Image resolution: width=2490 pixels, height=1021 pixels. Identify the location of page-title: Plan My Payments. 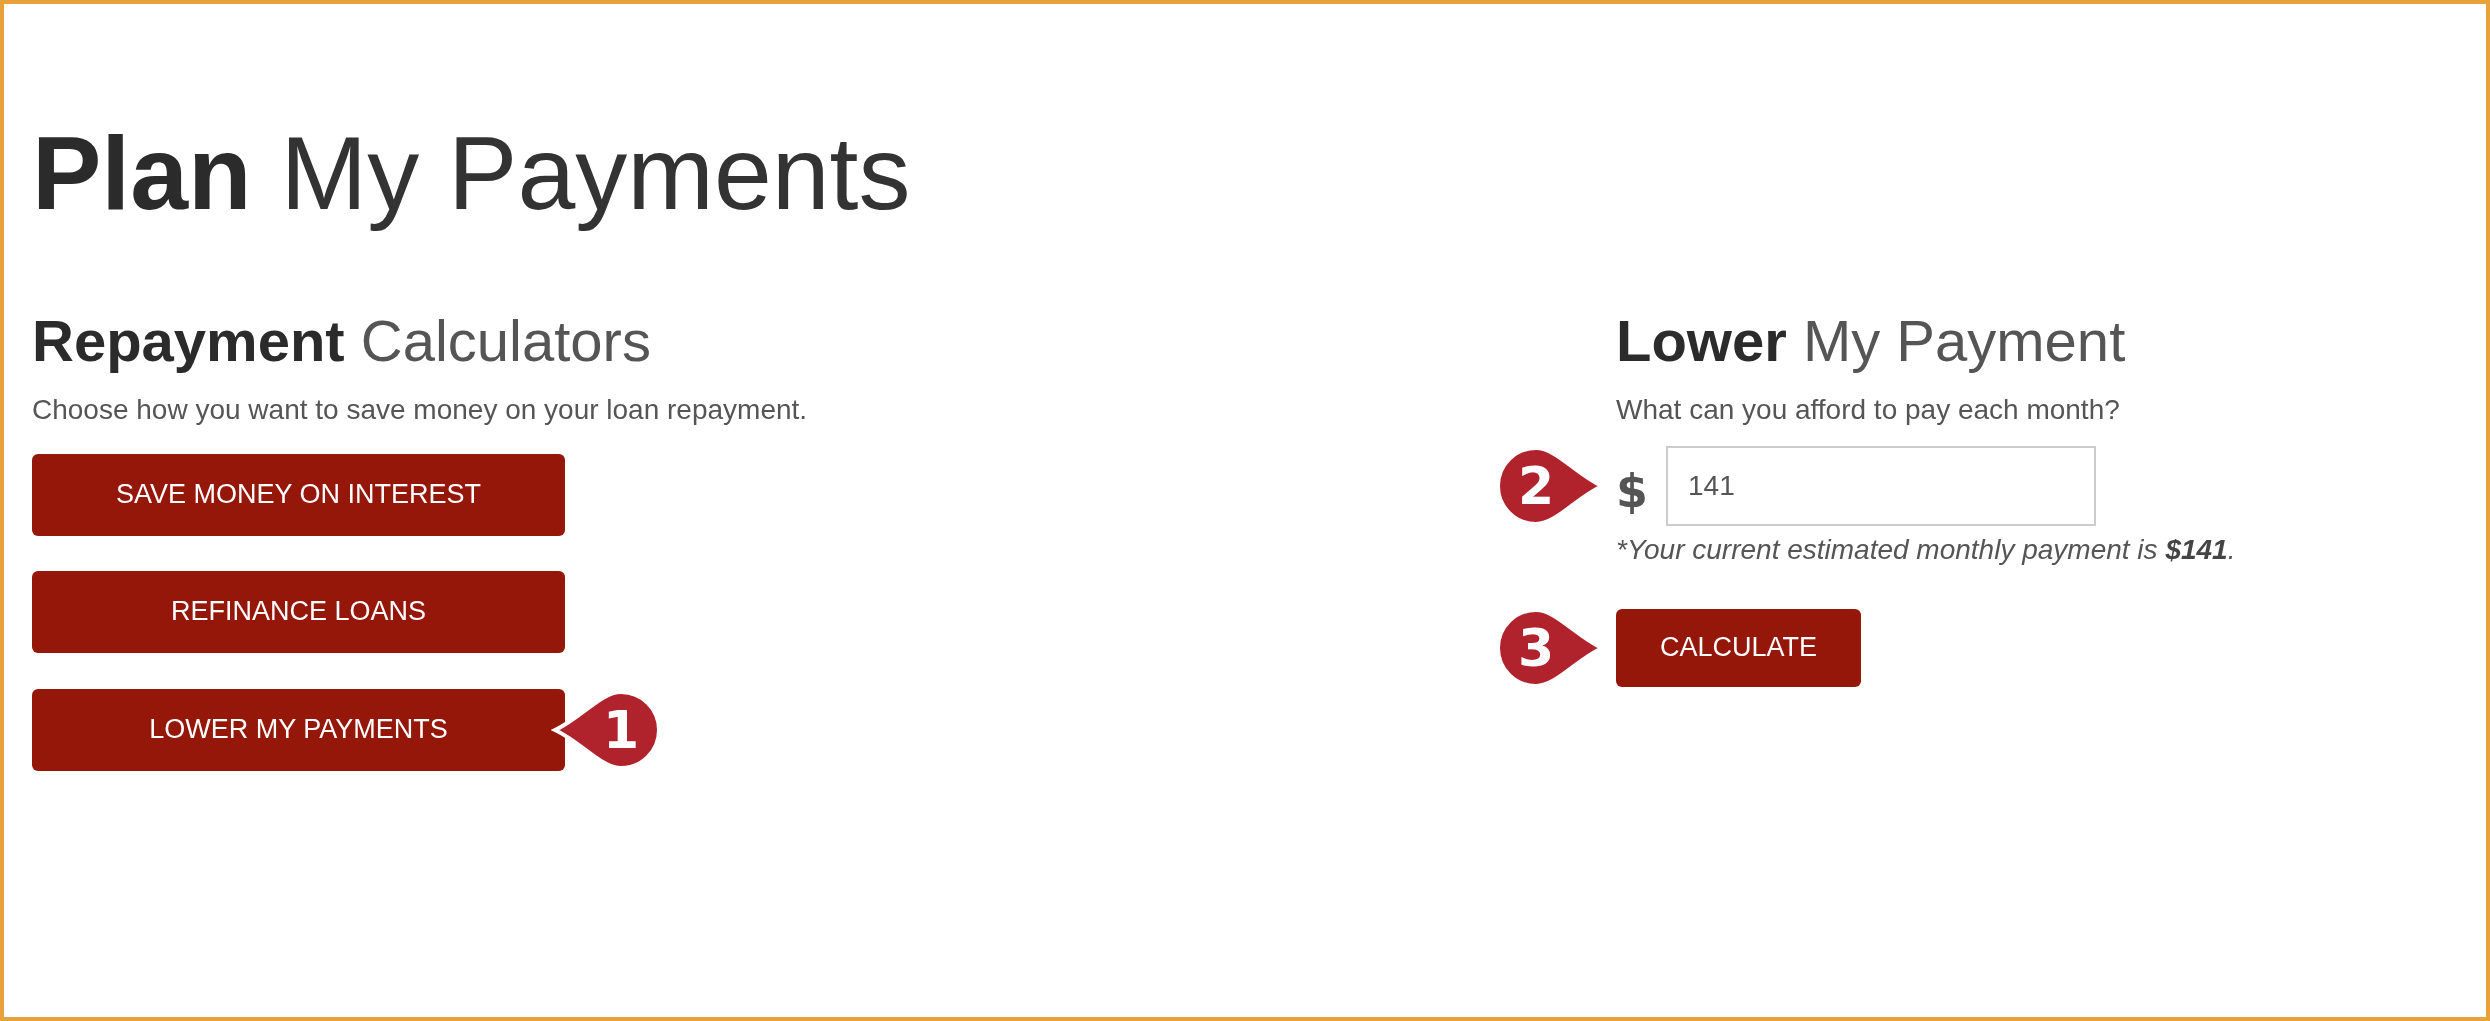
(472, 173).